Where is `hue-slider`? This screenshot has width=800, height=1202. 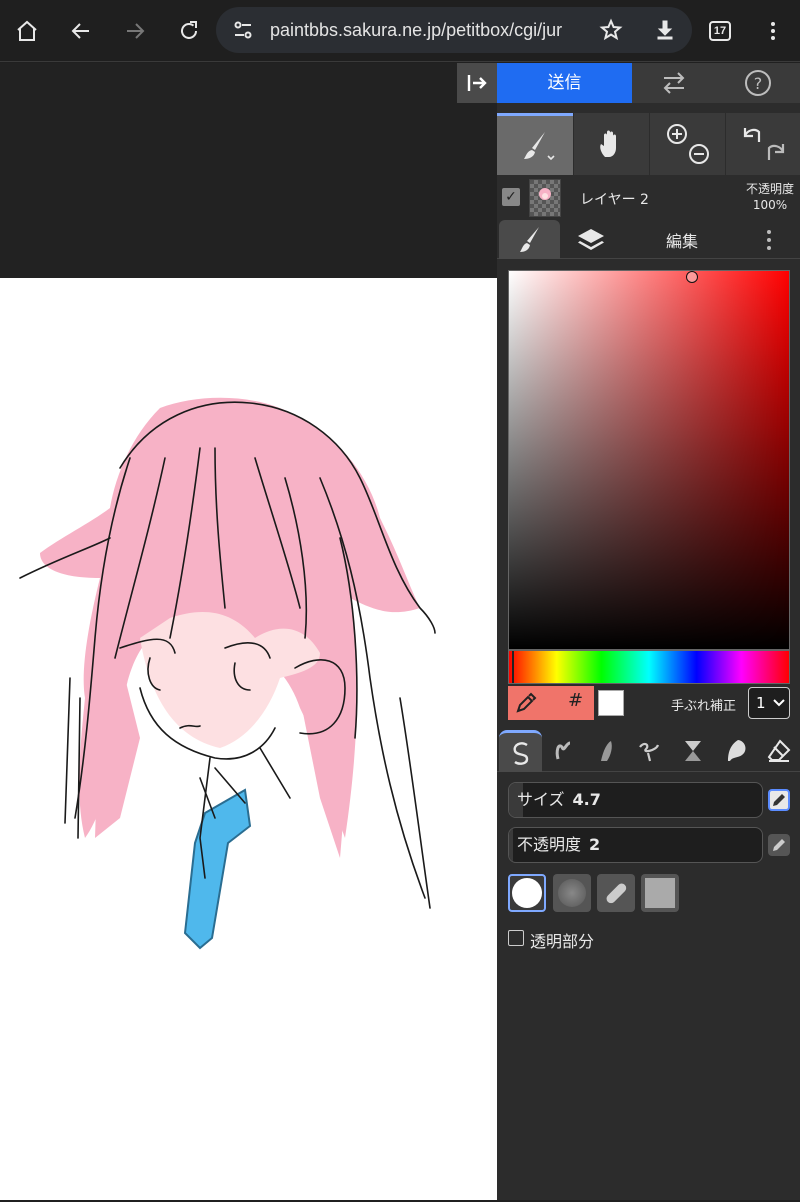
hue-slider is located at coordinates (649, 667).